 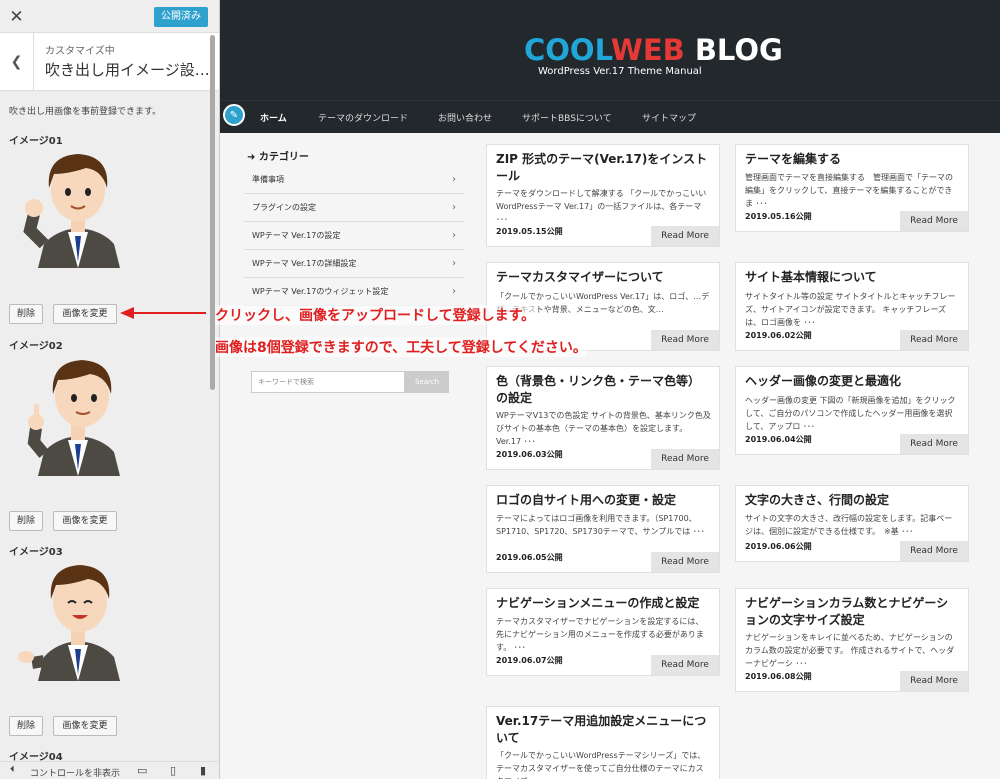 I want to click on category-item: 準備事項 ›, so click(x=354, y=180).